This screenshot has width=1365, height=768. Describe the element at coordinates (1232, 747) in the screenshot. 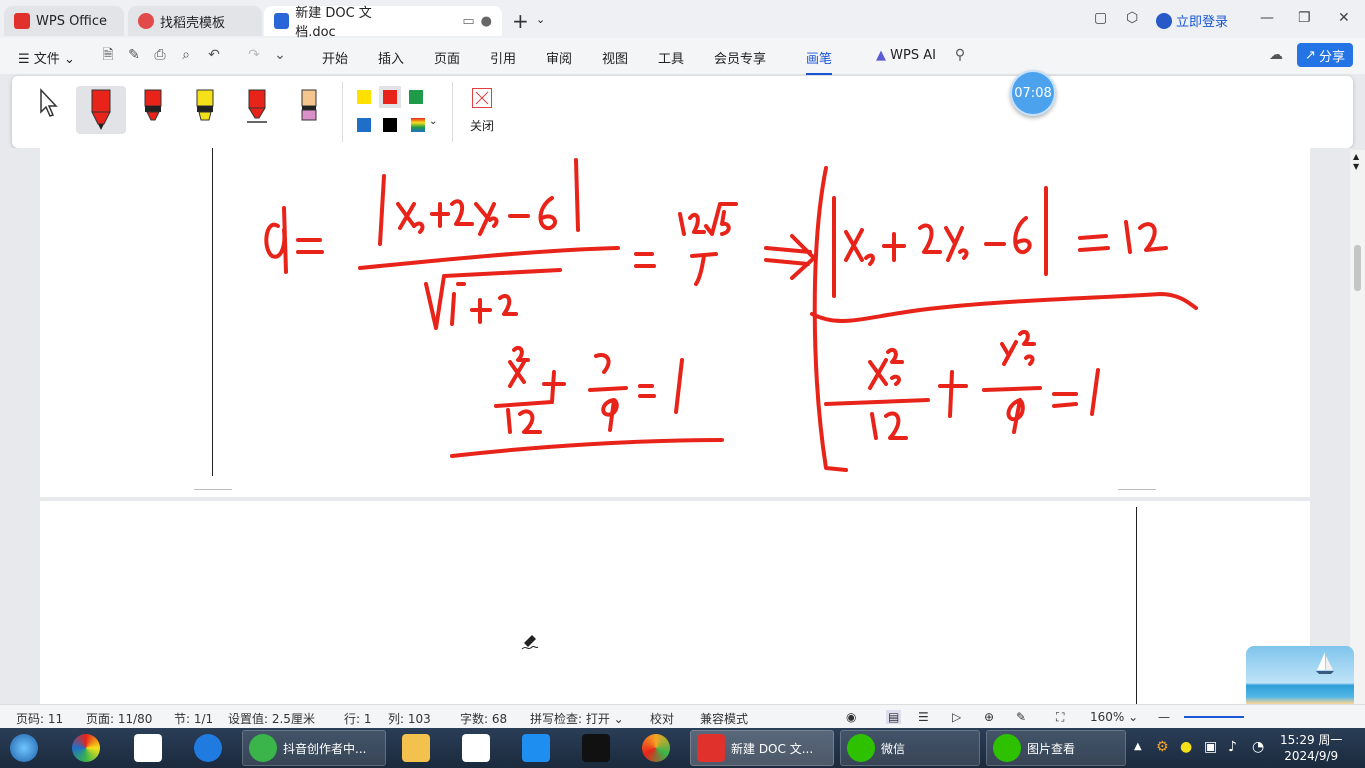

I see `tray-volume-icon: ♪` at that location.